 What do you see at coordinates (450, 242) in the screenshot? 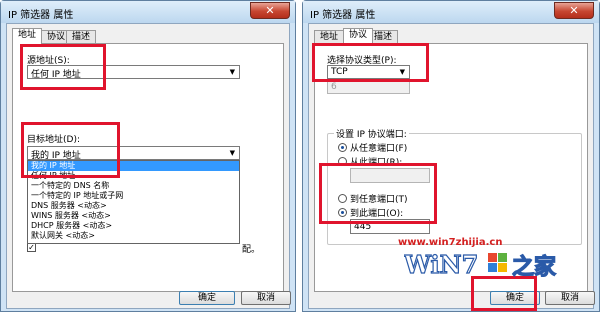
I see `watermark-url: www.win7zhijia.cn` at bounding box center [450, 242].